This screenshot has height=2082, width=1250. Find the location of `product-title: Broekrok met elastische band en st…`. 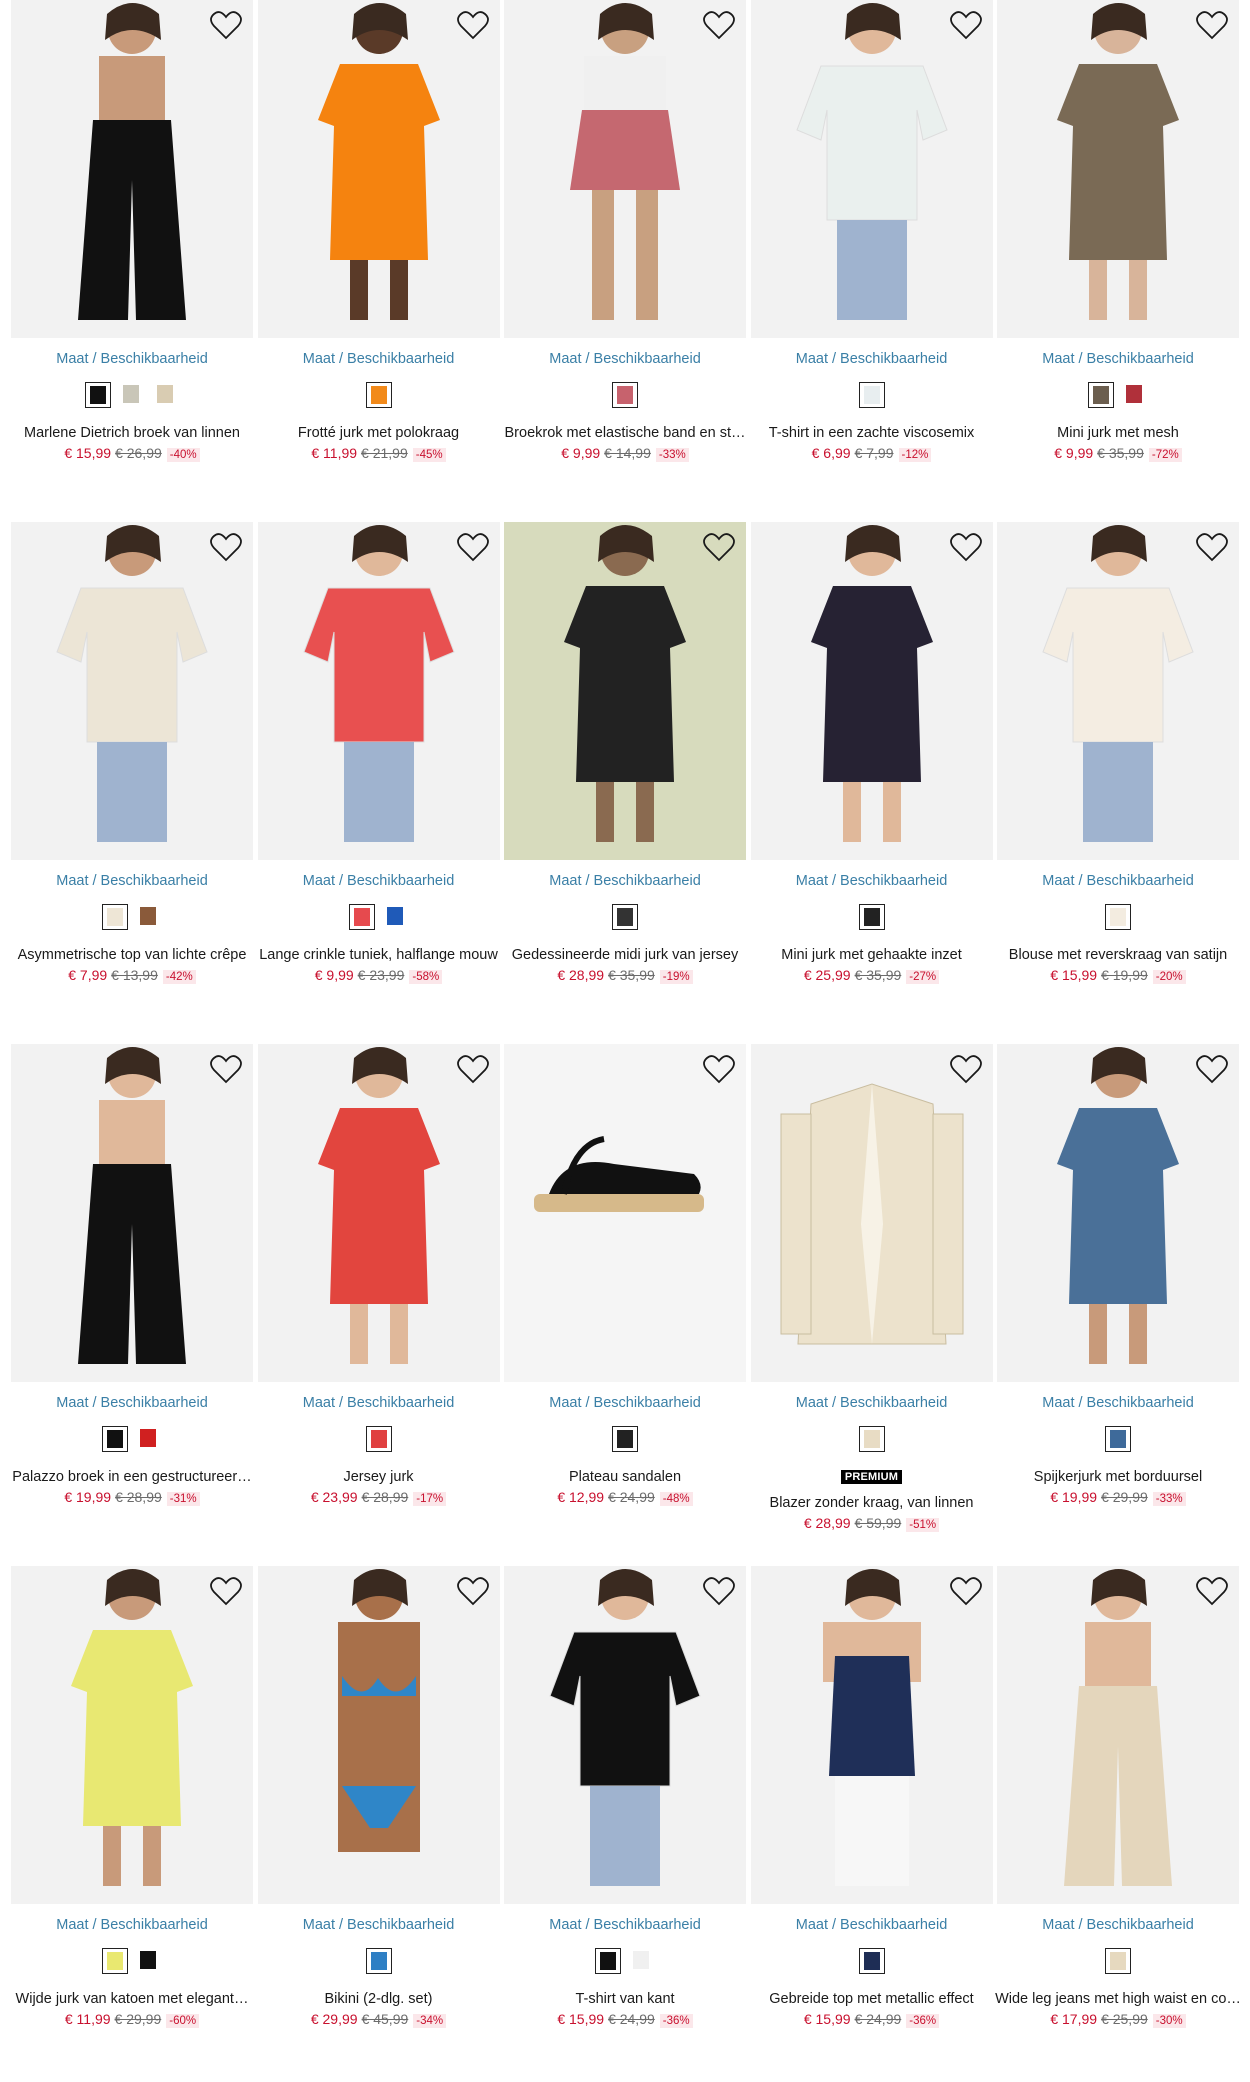

product-title: Broekrok met elastische band en st… is located at coordinates (625, 433).